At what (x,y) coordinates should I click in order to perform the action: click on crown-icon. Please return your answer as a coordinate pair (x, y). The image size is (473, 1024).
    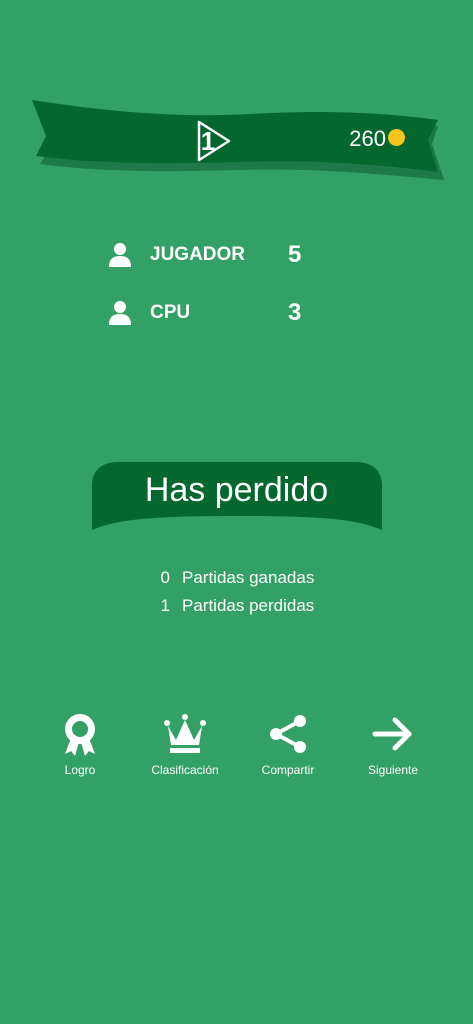
    Looking at the image, I should click on (185, 733).